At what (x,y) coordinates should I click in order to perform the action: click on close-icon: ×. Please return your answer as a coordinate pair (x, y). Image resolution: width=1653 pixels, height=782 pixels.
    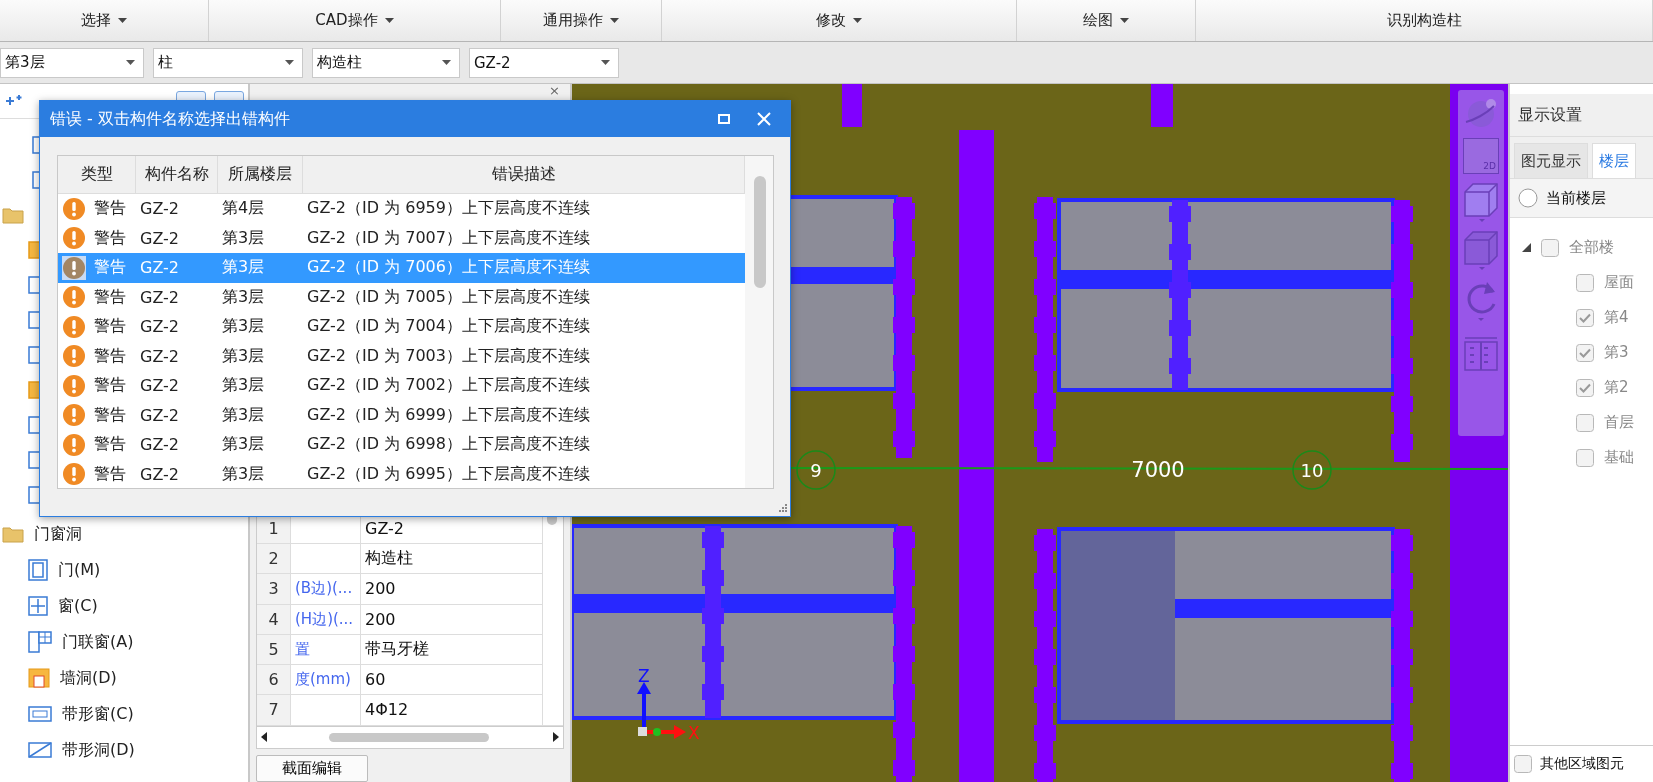
    Looking at the image, I should click on (554, 92).